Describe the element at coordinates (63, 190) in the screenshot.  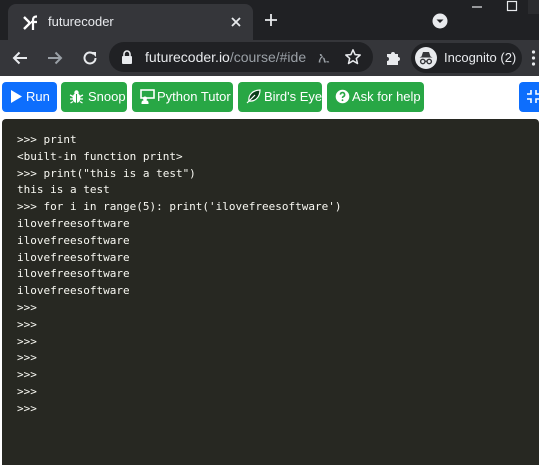
I see `console-line: this is a test` at that location.